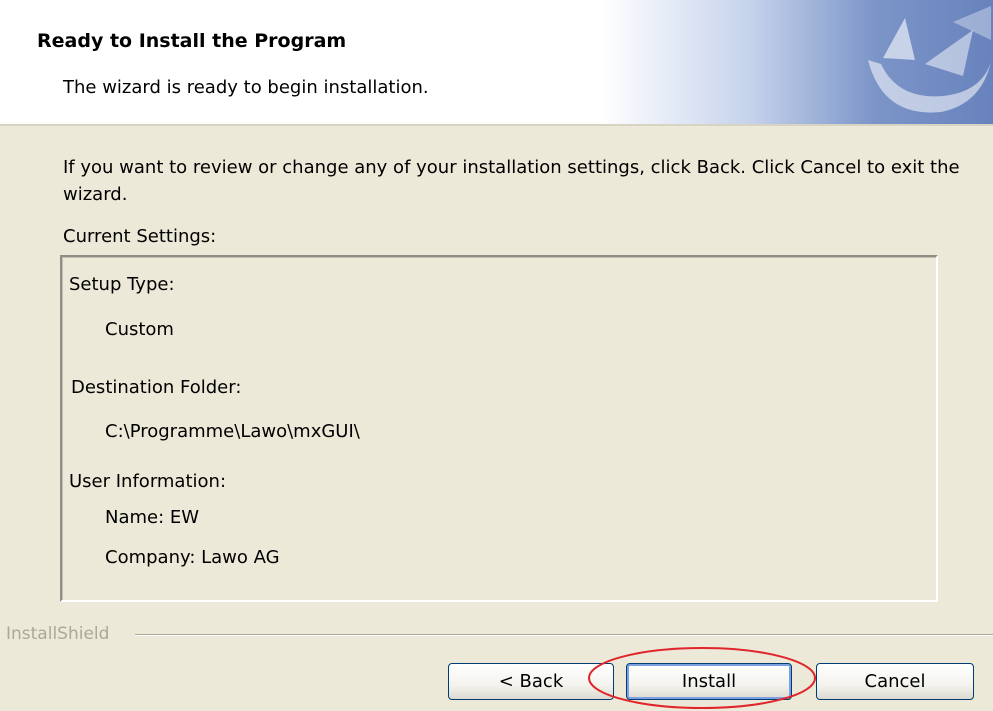  Describe the element at coordinates (709, 681) in the screenshot. I see `install-button: Install` at that location.